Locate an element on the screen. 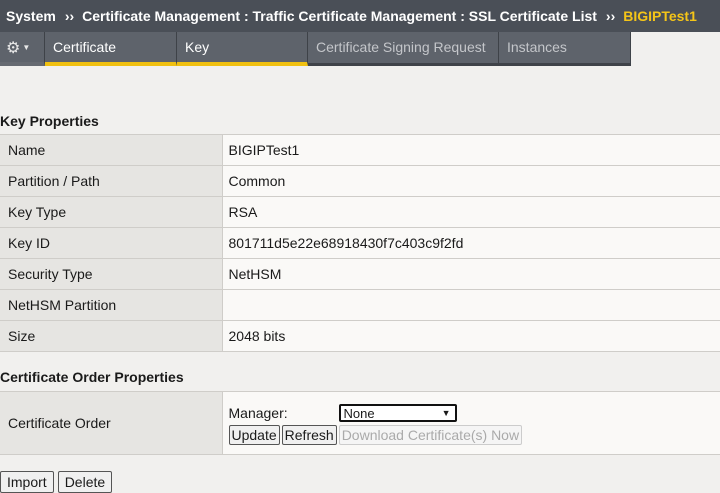 This screenshot has height=493, width=720. key-properties-title: Key Properties is located at coordinates (49, 121).